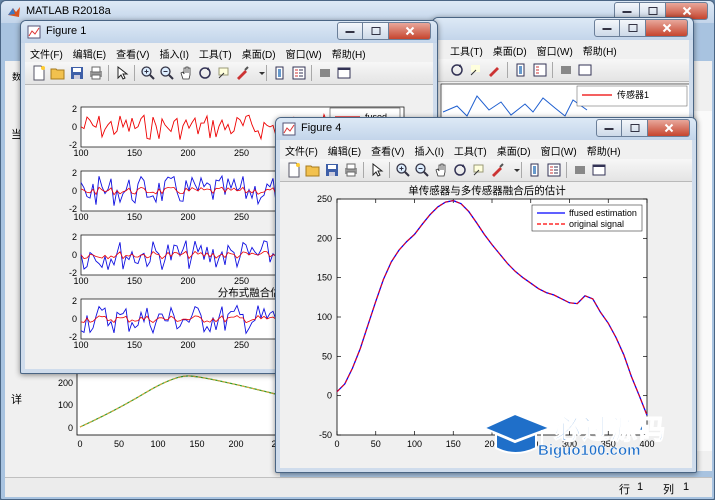 This screenshot has height=500, width=715. What do you see at coordinates (196, 444) in the screenshot?
I see `bottom-xtick-150: 150` at bounding box center [196, 444].